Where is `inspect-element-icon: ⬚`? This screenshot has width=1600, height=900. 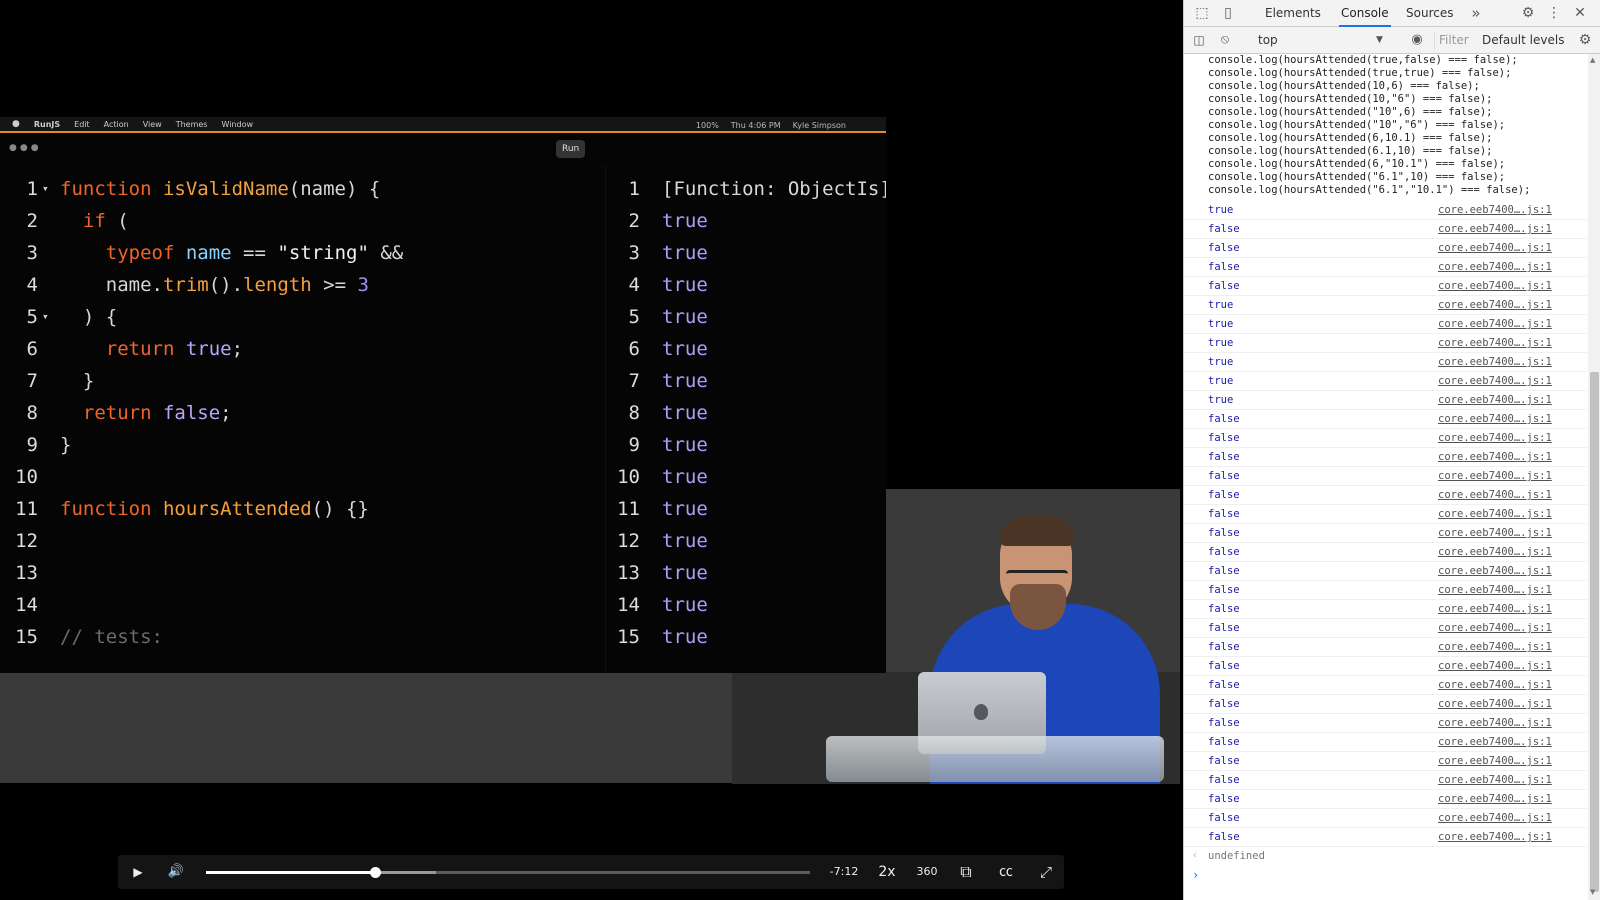 inspect-element-icon: ⬚ is located at coordinates (1202, 13).